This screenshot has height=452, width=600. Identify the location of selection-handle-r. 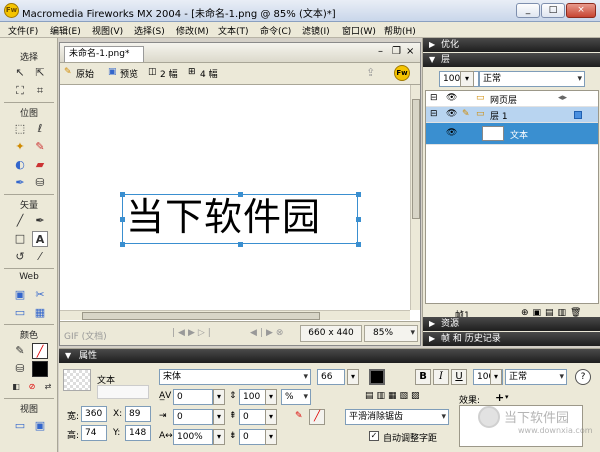
(358, 219).